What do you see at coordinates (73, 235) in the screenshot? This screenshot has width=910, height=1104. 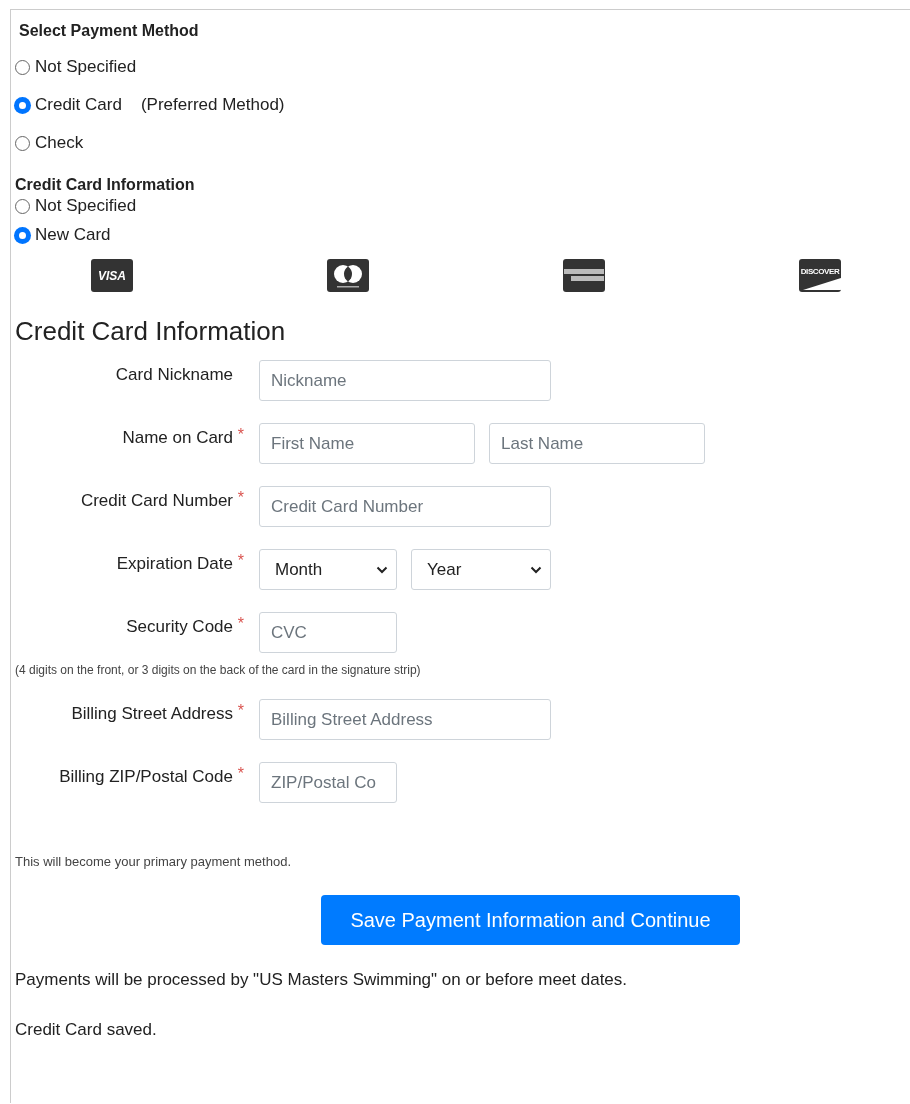 I see `radio-label: New Card` at bounding box center [73, 235].